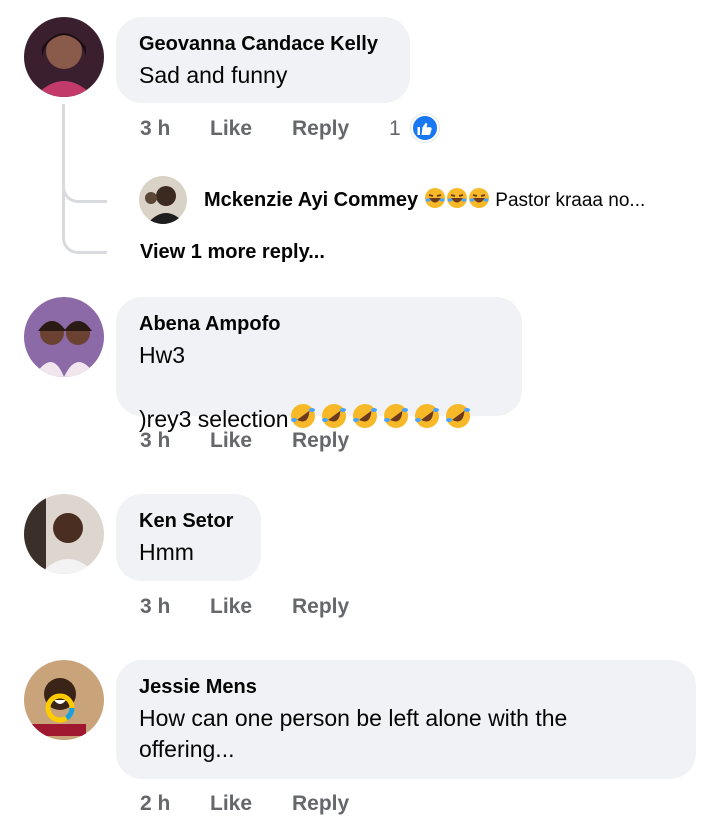  Describe the element at coordinates (263, 44) in the screenshot. I see `comment-author: Geovanna Candace Kelly` at that location.